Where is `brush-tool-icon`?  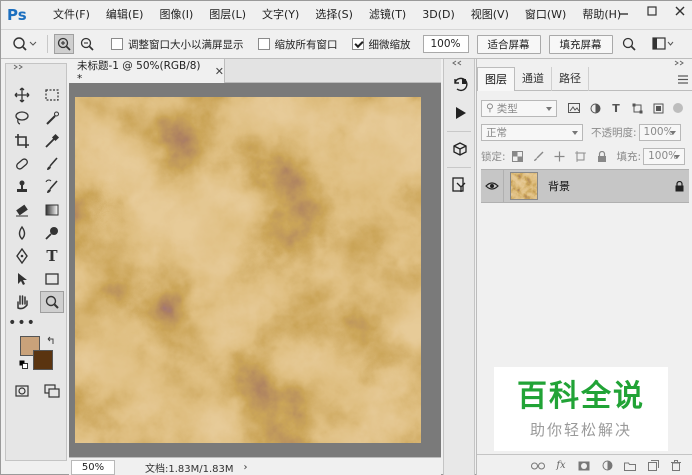 brush-tool-icon is located at coordinates (52, 164).